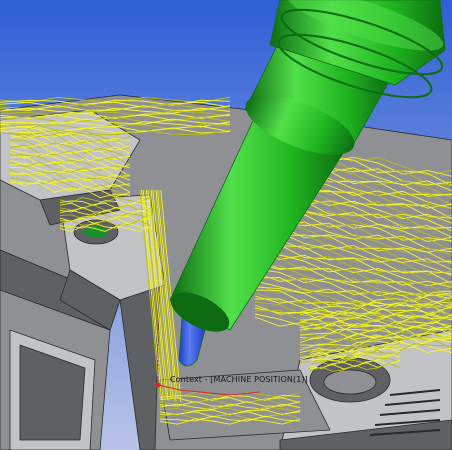  Describe the element at coordinates (350, 382) in the screenshot. I see `workpiece-bore-right-inner` at that location.